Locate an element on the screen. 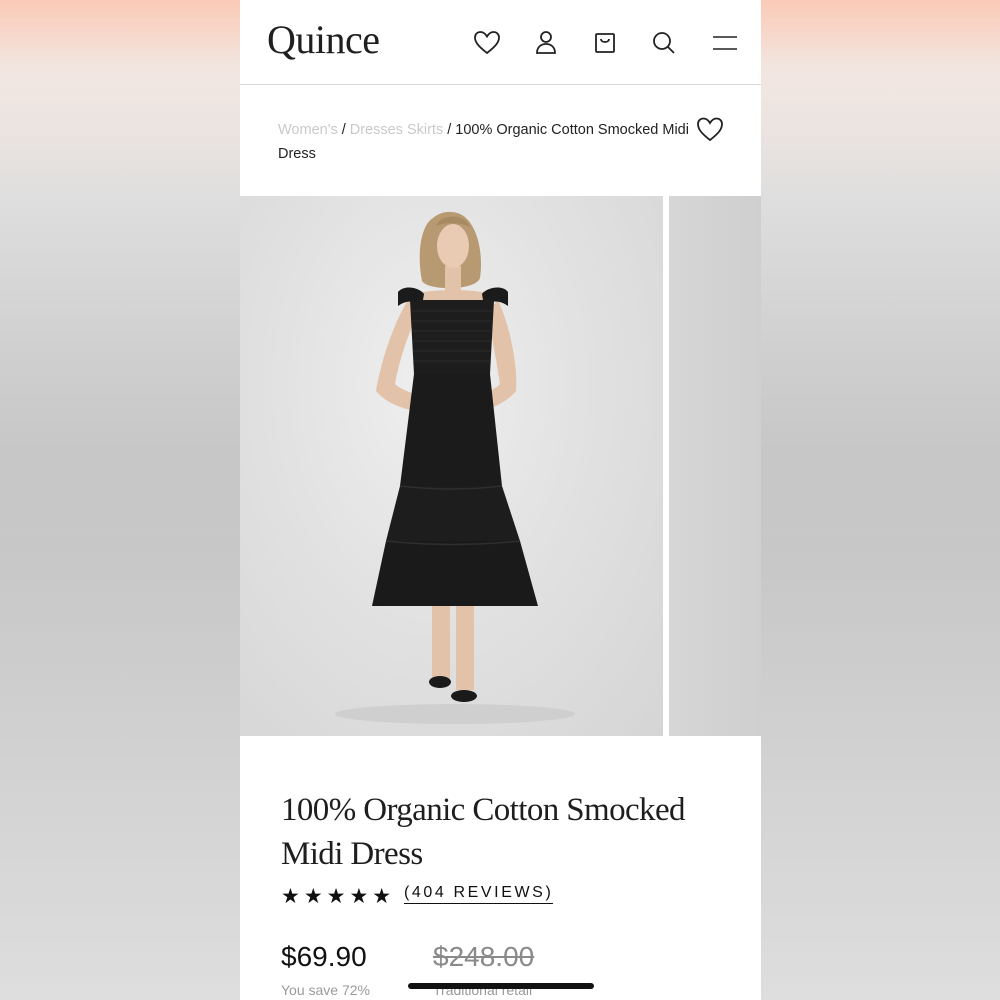 The width and height of the screenshot is (1000, 1000). site-header: Quince is located at coordinates (500, 42).